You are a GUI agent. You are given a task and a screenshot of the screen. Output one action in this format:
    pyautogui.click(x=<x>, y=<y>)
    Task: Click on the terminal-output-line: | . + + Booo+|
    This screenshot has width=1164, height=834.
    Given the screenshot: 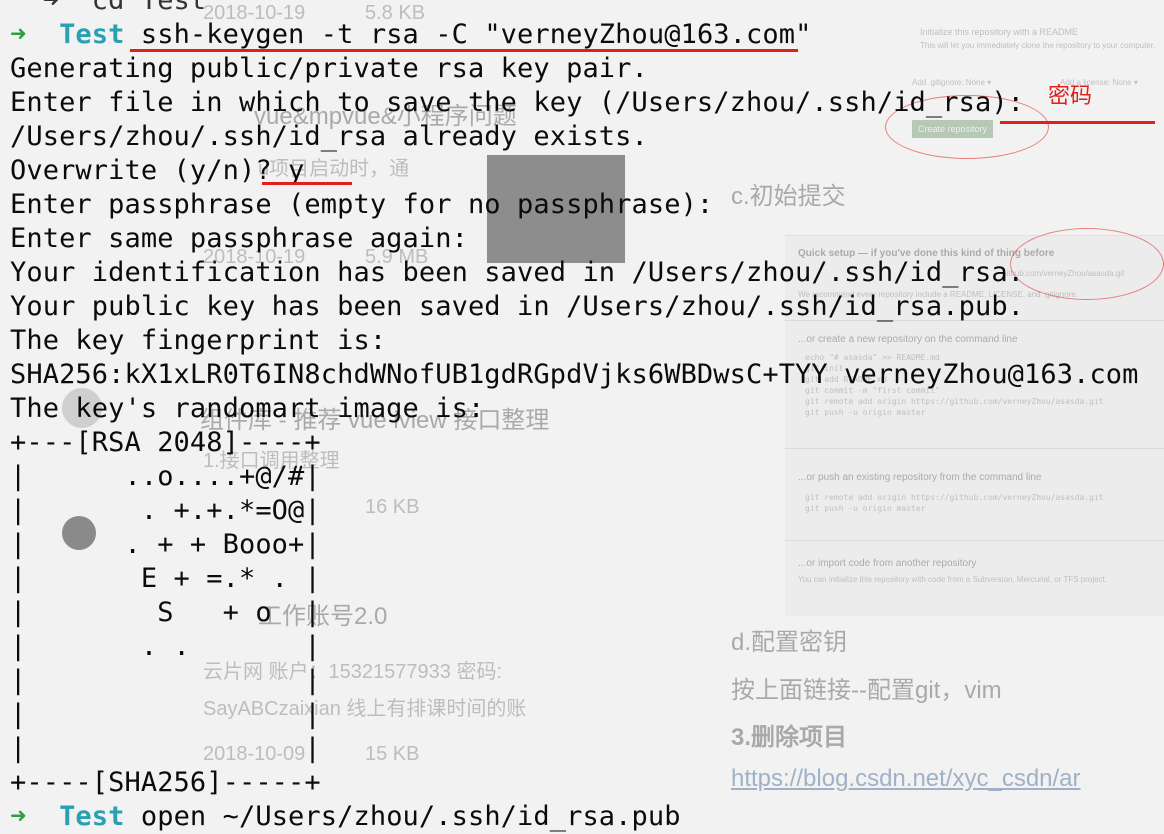 What is the action you would take?
    pyautogui.click(x=165, y=544)
    